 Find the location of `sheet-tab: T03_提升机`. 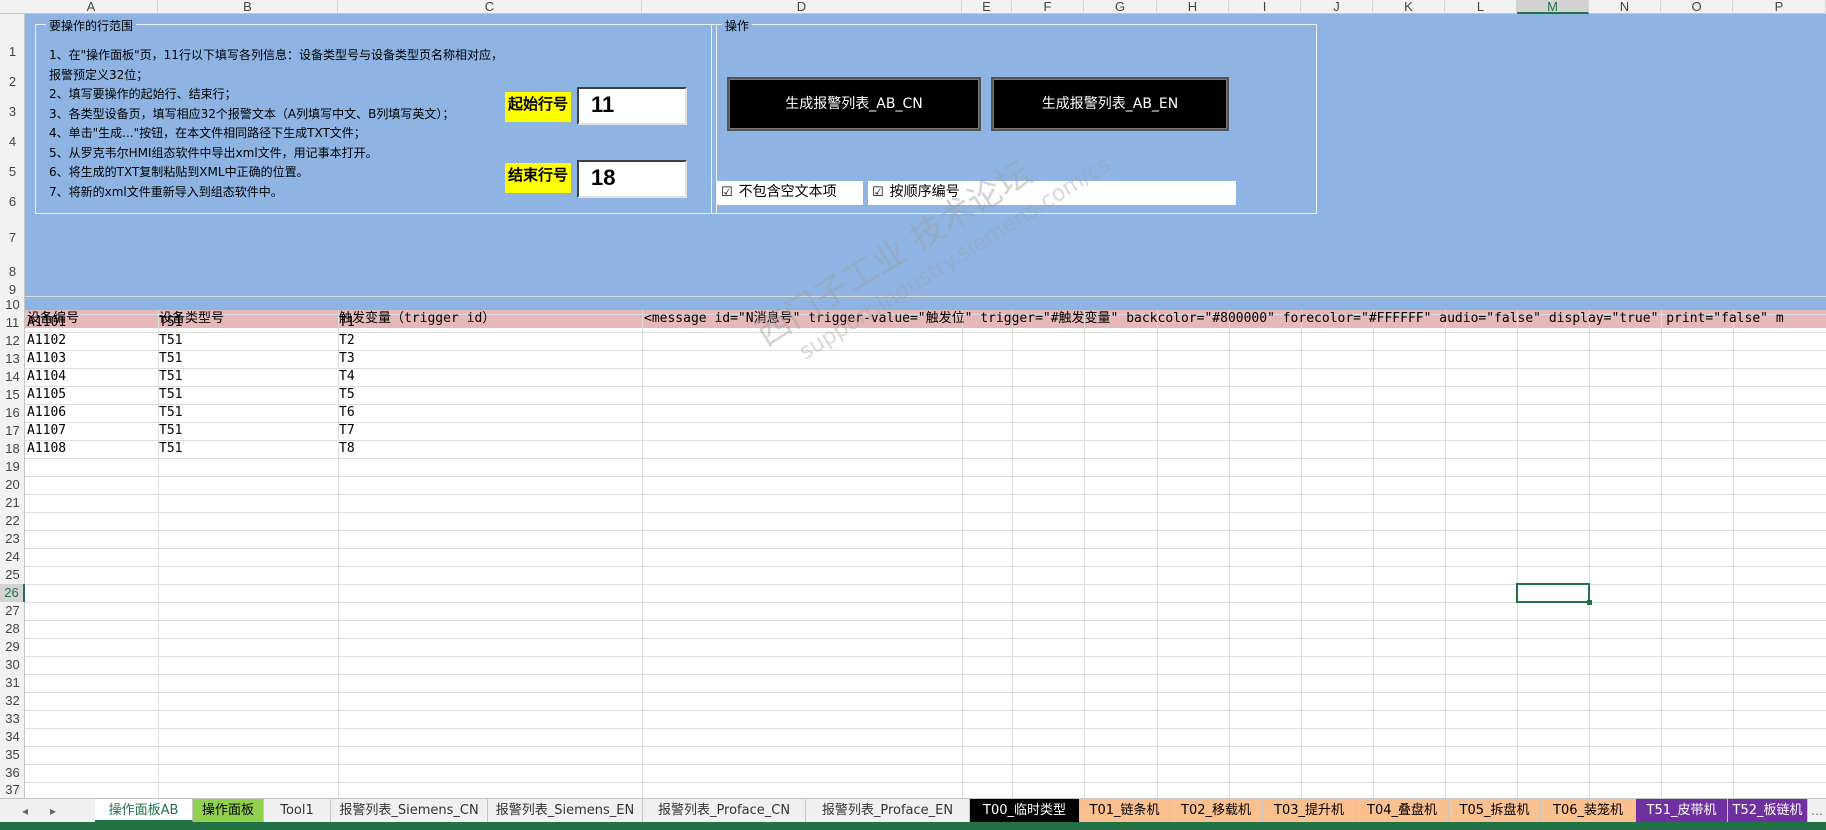

sheet-tab: T03_提升机 is located at coordinates (1309, 810).